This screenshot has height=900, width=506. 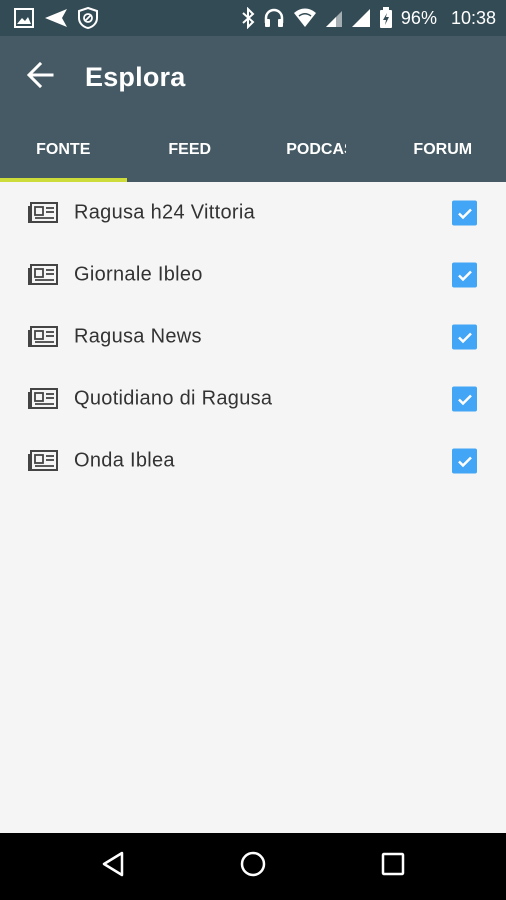 I want to click on source-label: Ragusa h24 Vittoria, so click(x=165, y=212).